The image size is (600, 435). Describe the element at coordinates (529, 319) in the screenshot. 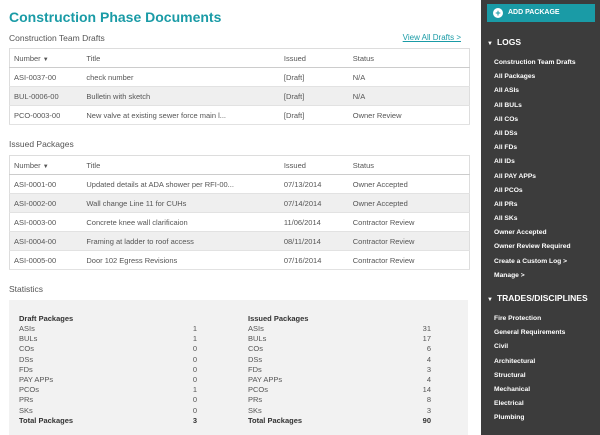

I see `sidebar-item-fire-protection: Fire Protection` at that location.